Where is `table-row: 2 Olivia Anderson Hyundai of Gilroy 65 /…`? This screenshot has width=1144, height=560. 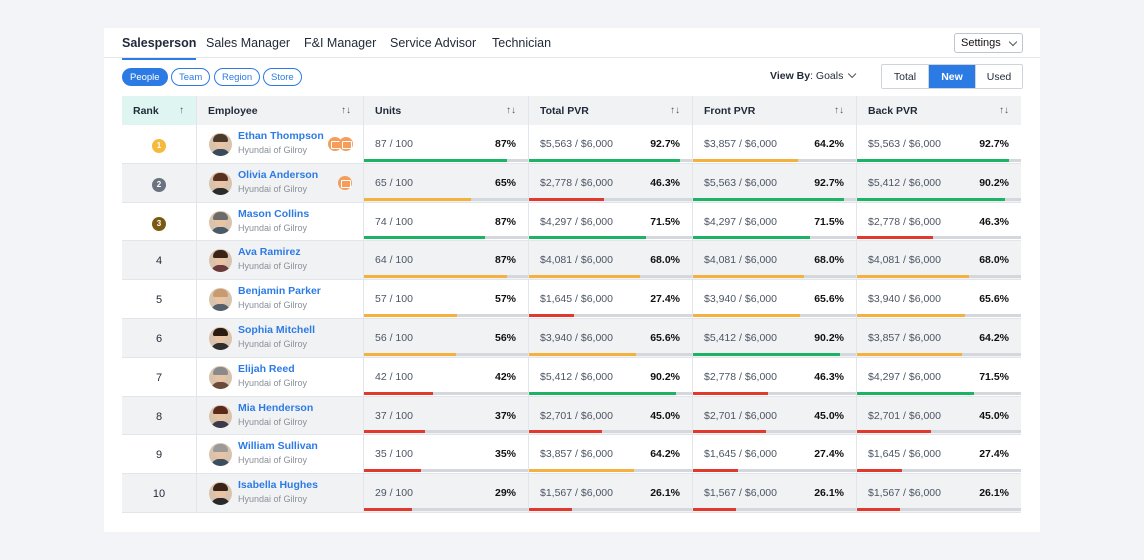 table-row: 2 Olivia Anderson Hyundai of Gilroy 65 /… is located at coordinates (571, 183).